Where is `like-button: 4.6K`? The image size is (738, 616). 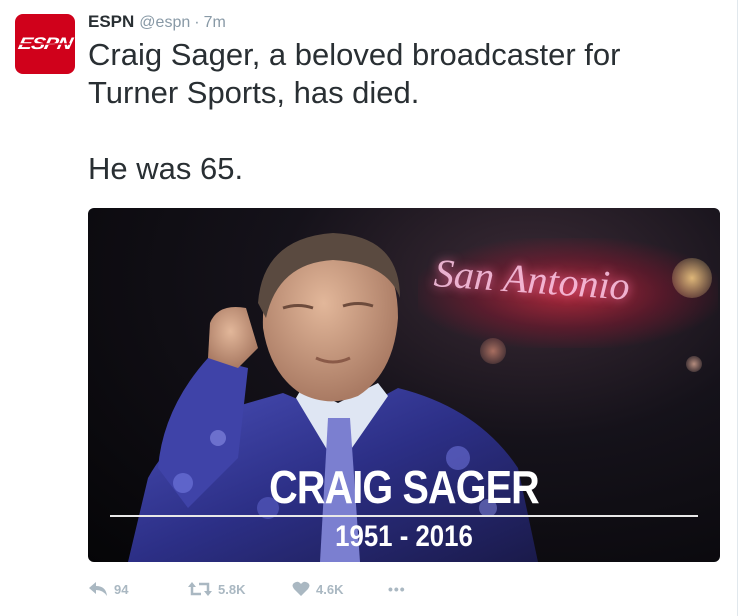 like-button: 4.6K is located at coordinates (340, 589).